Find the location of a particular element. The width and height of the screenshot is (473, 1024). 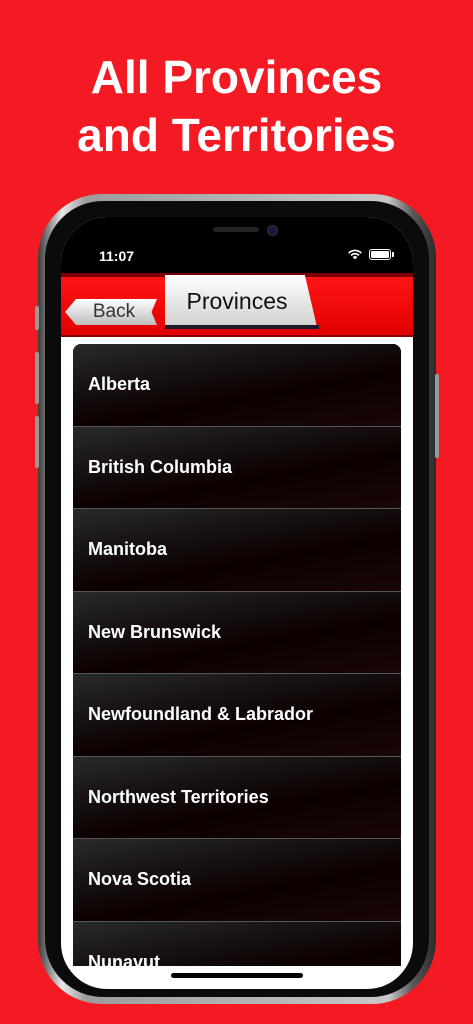

list-item: Newfoundland & Labrador is located at coordinates (237, 715).